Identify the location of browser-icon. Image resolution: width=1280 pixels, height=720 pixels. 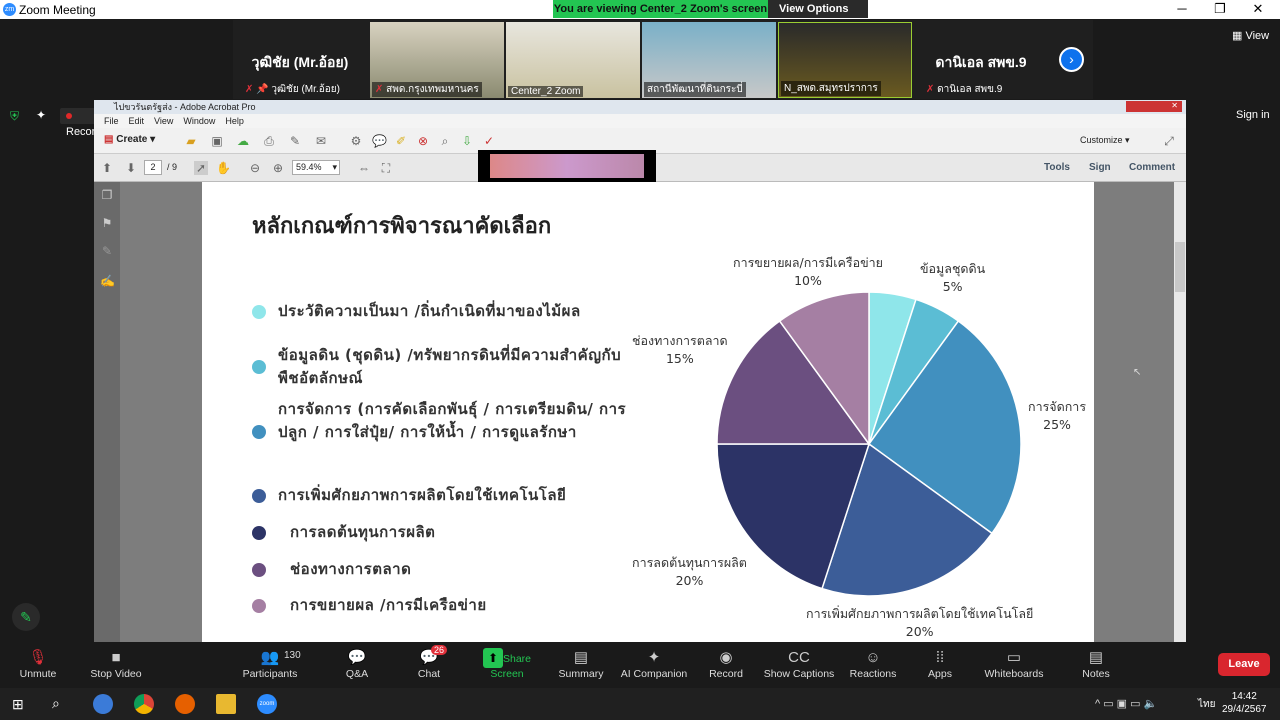
(103, 704).